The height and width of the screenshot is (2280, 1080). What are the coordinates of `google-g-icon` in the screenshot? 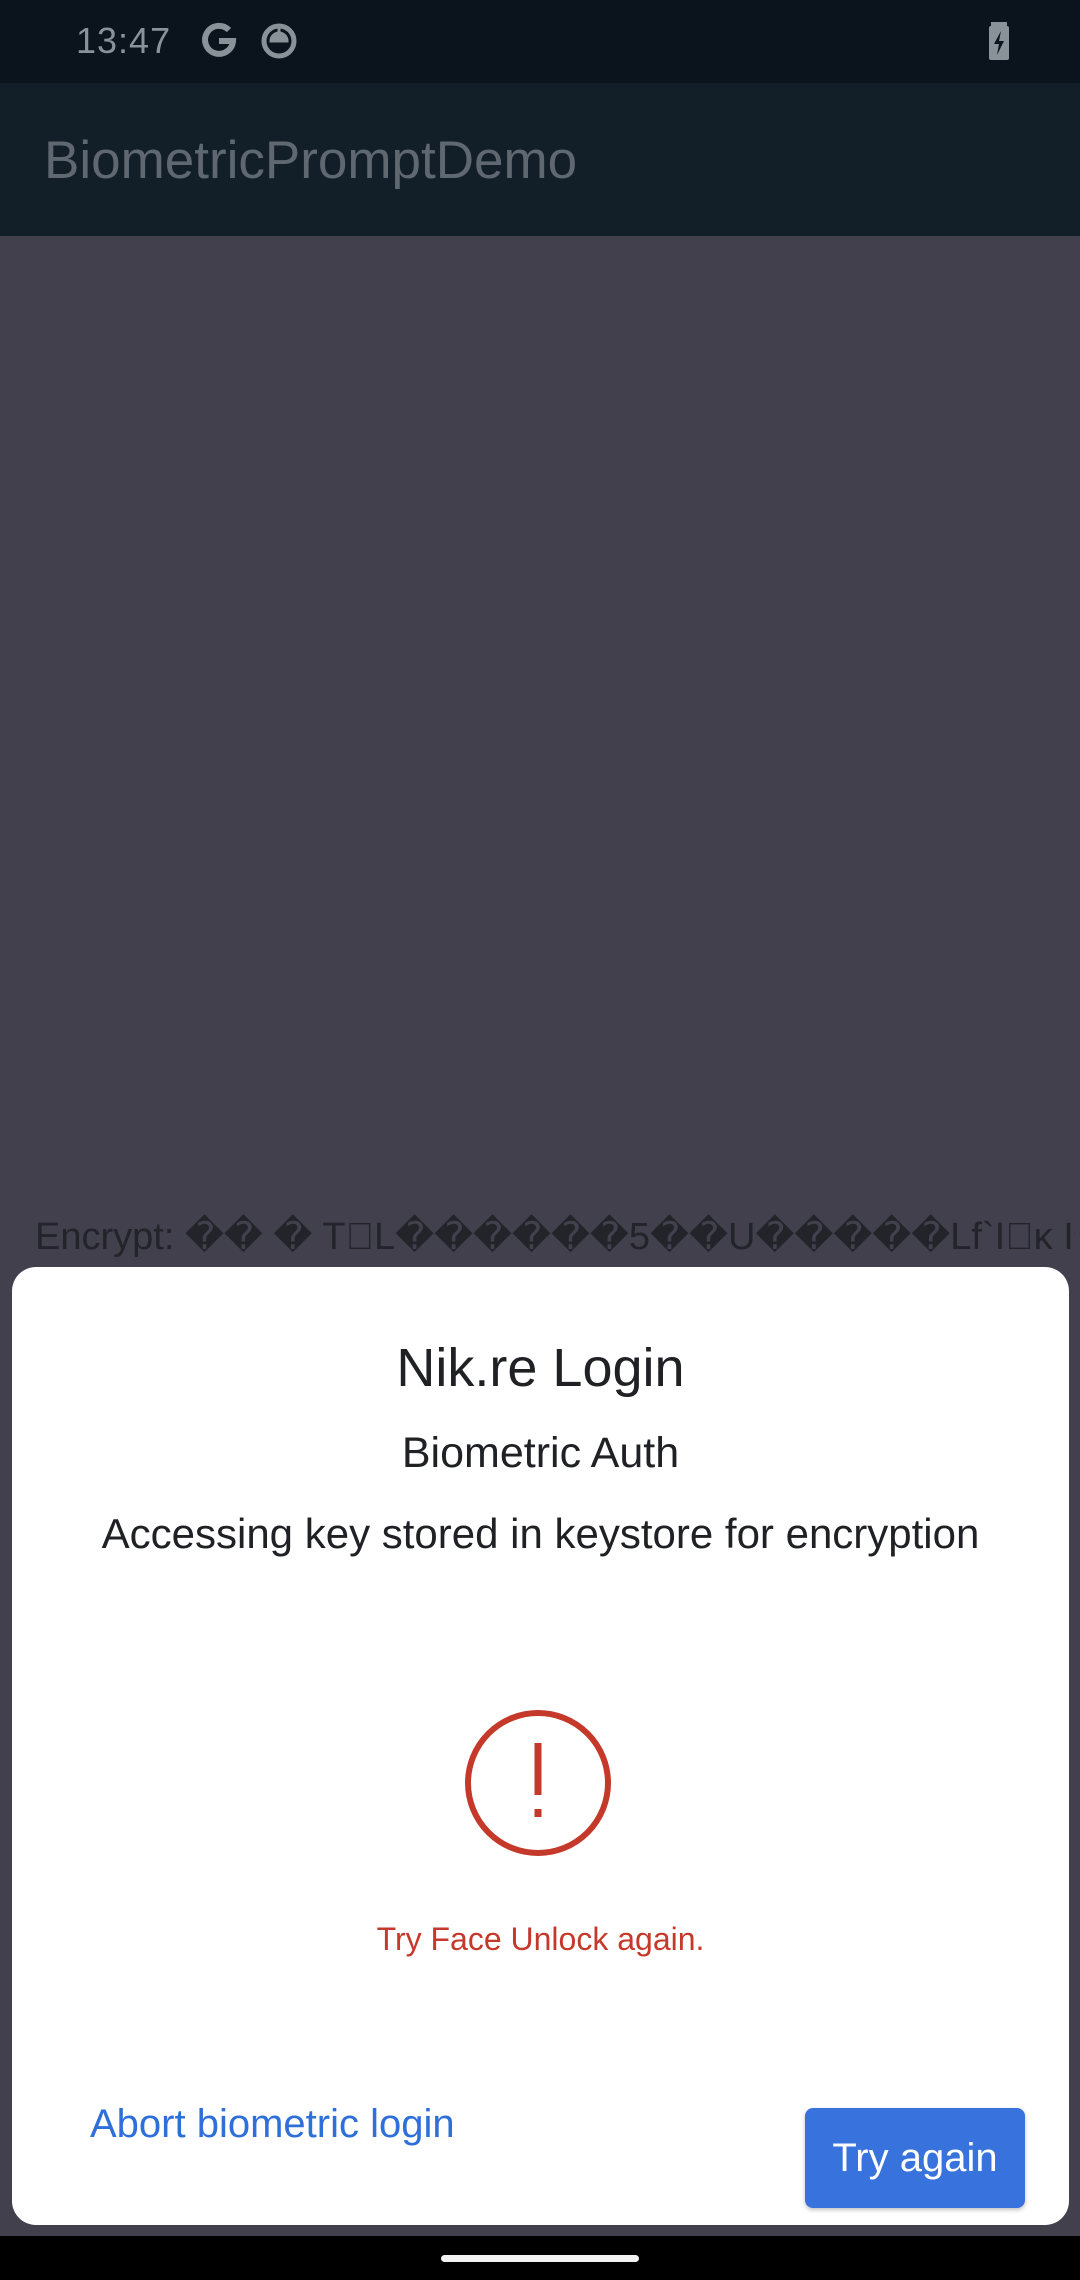 It's located at (219, 41).